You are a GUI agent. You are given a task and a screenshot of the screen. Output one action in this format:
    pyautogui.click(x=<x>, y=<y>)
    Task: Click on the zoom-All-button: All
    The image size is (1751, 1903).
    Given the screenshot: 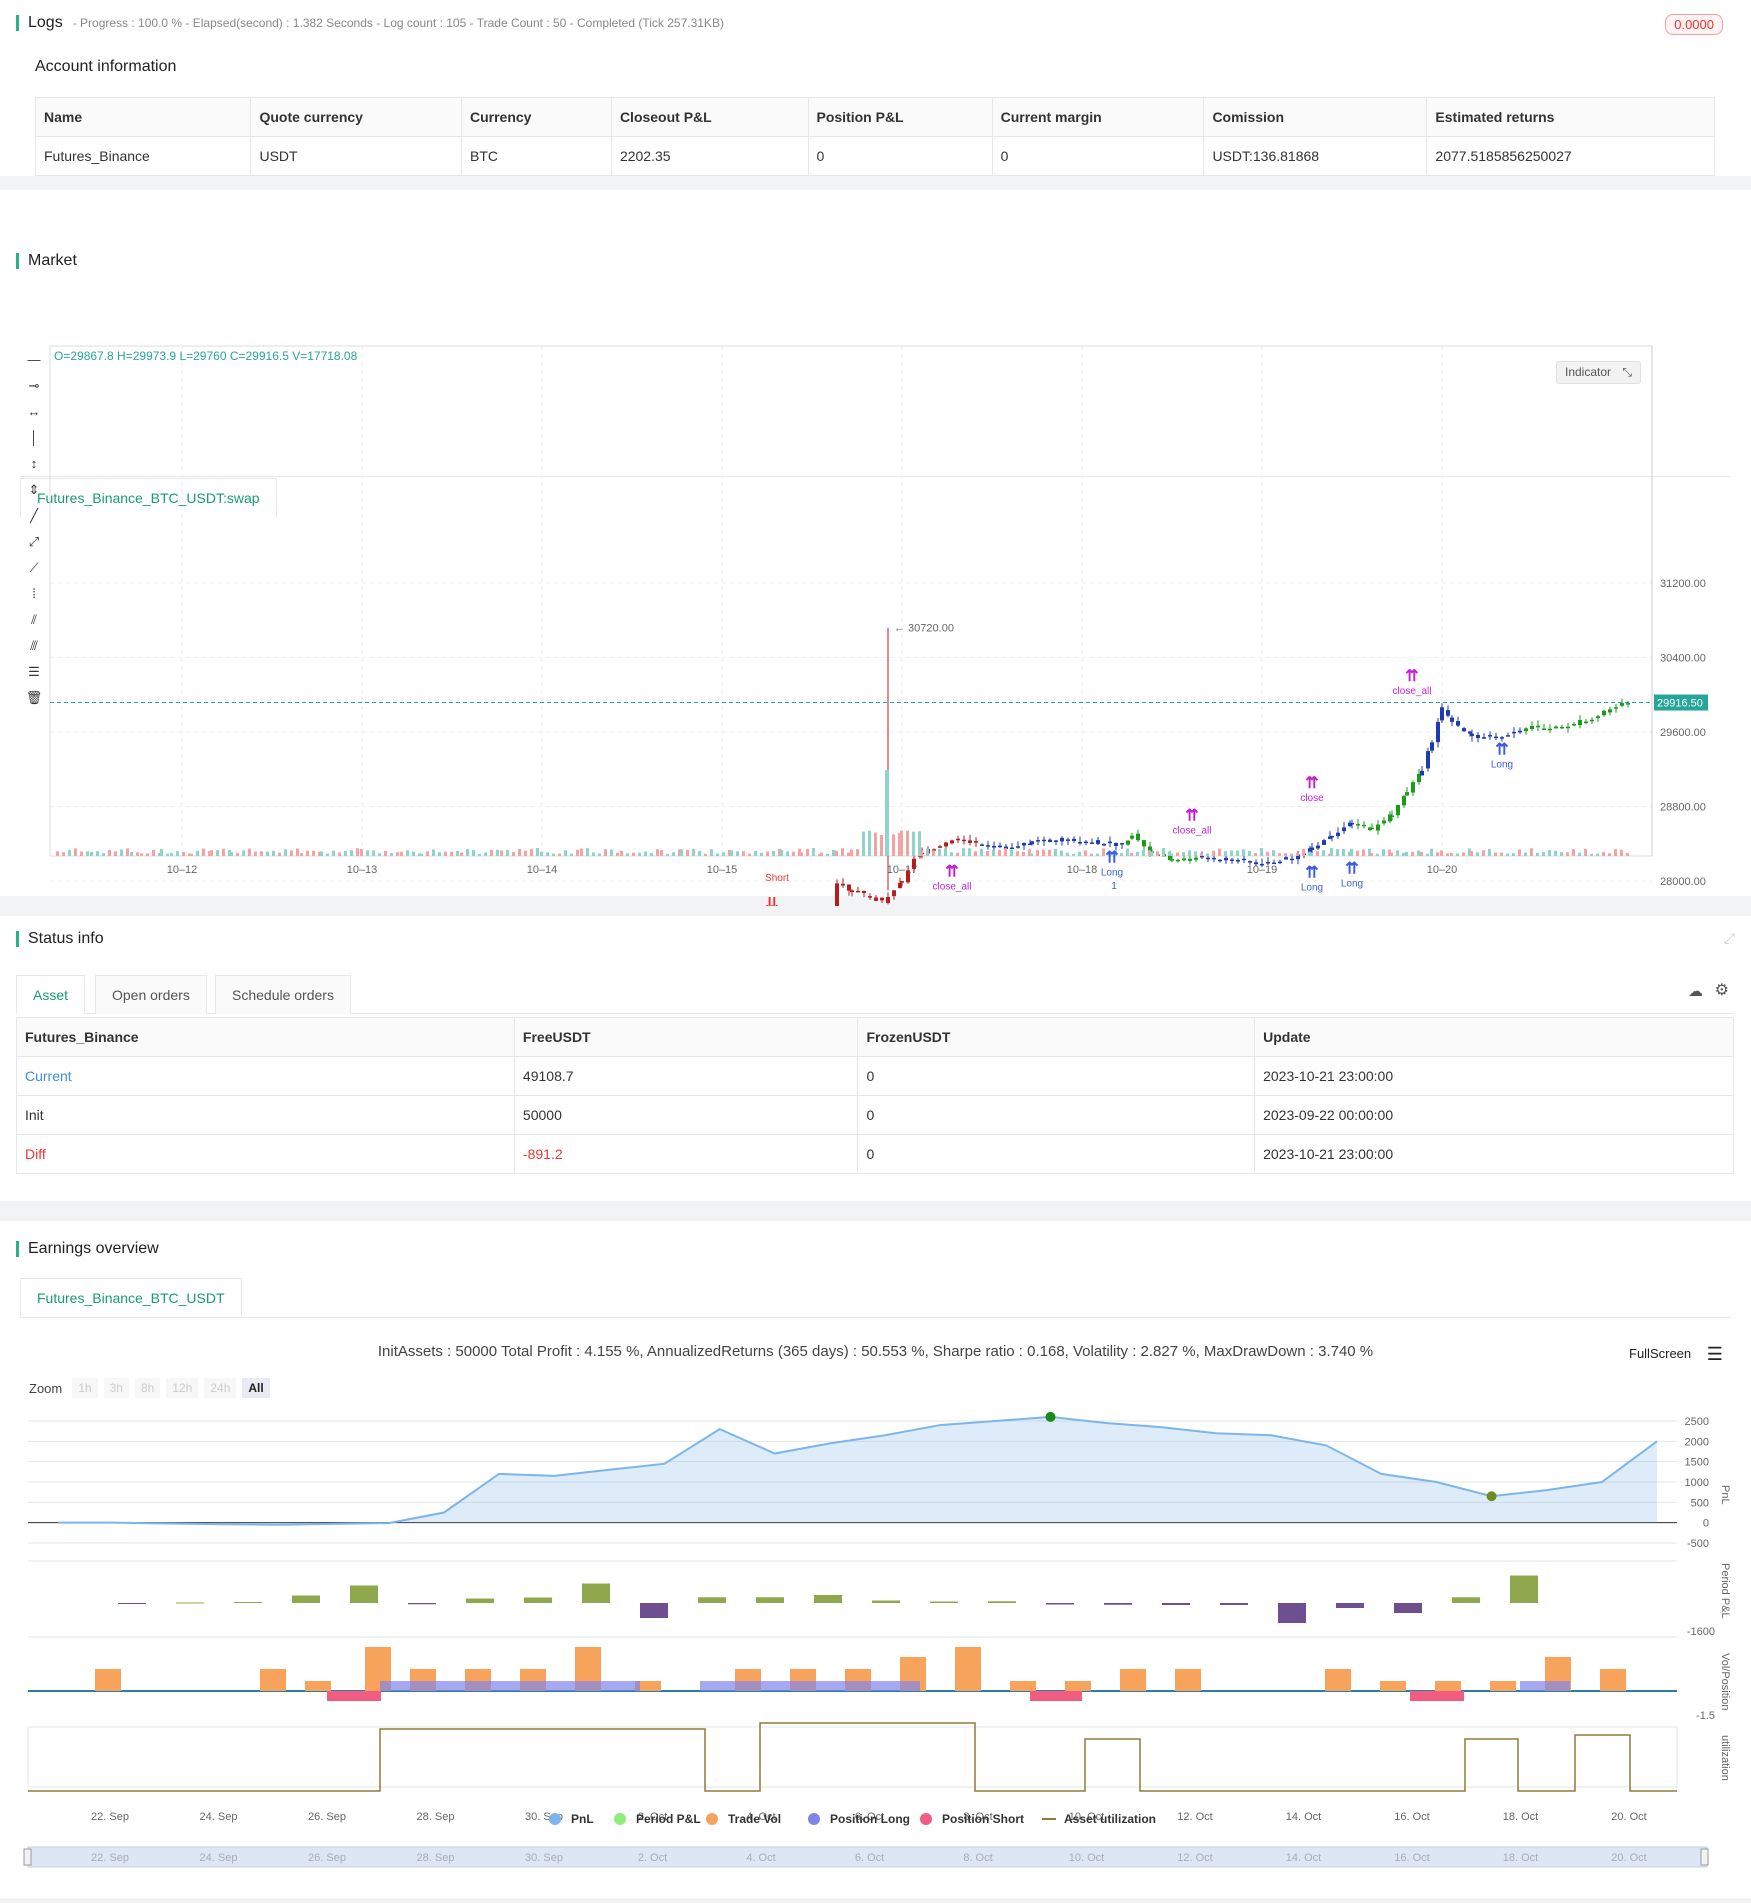 What is the action you would take?
    pyautogui.click(x=256, y=1388)
    